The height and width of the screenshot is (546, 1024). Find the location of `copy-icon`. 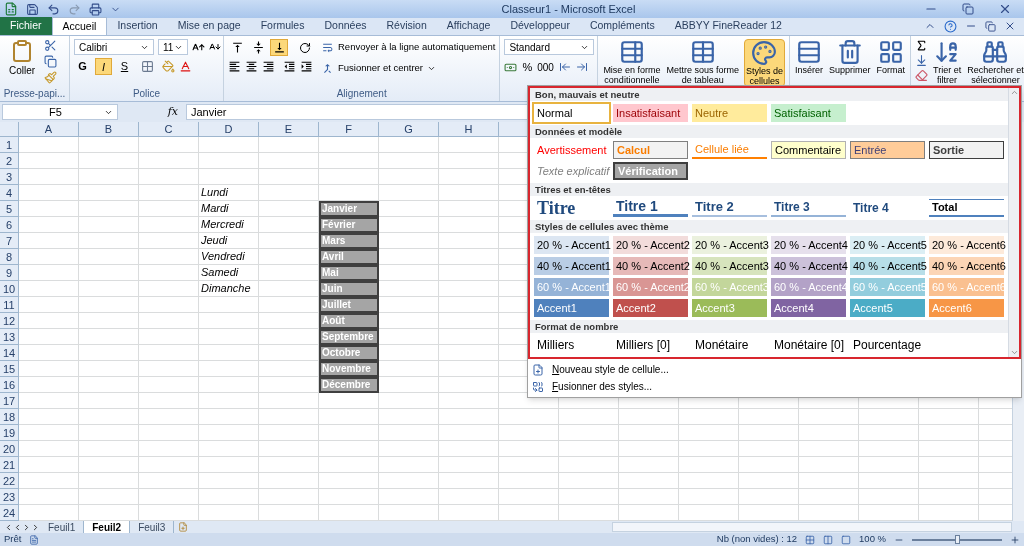

copy-icon is located at coordinates (50, 61).